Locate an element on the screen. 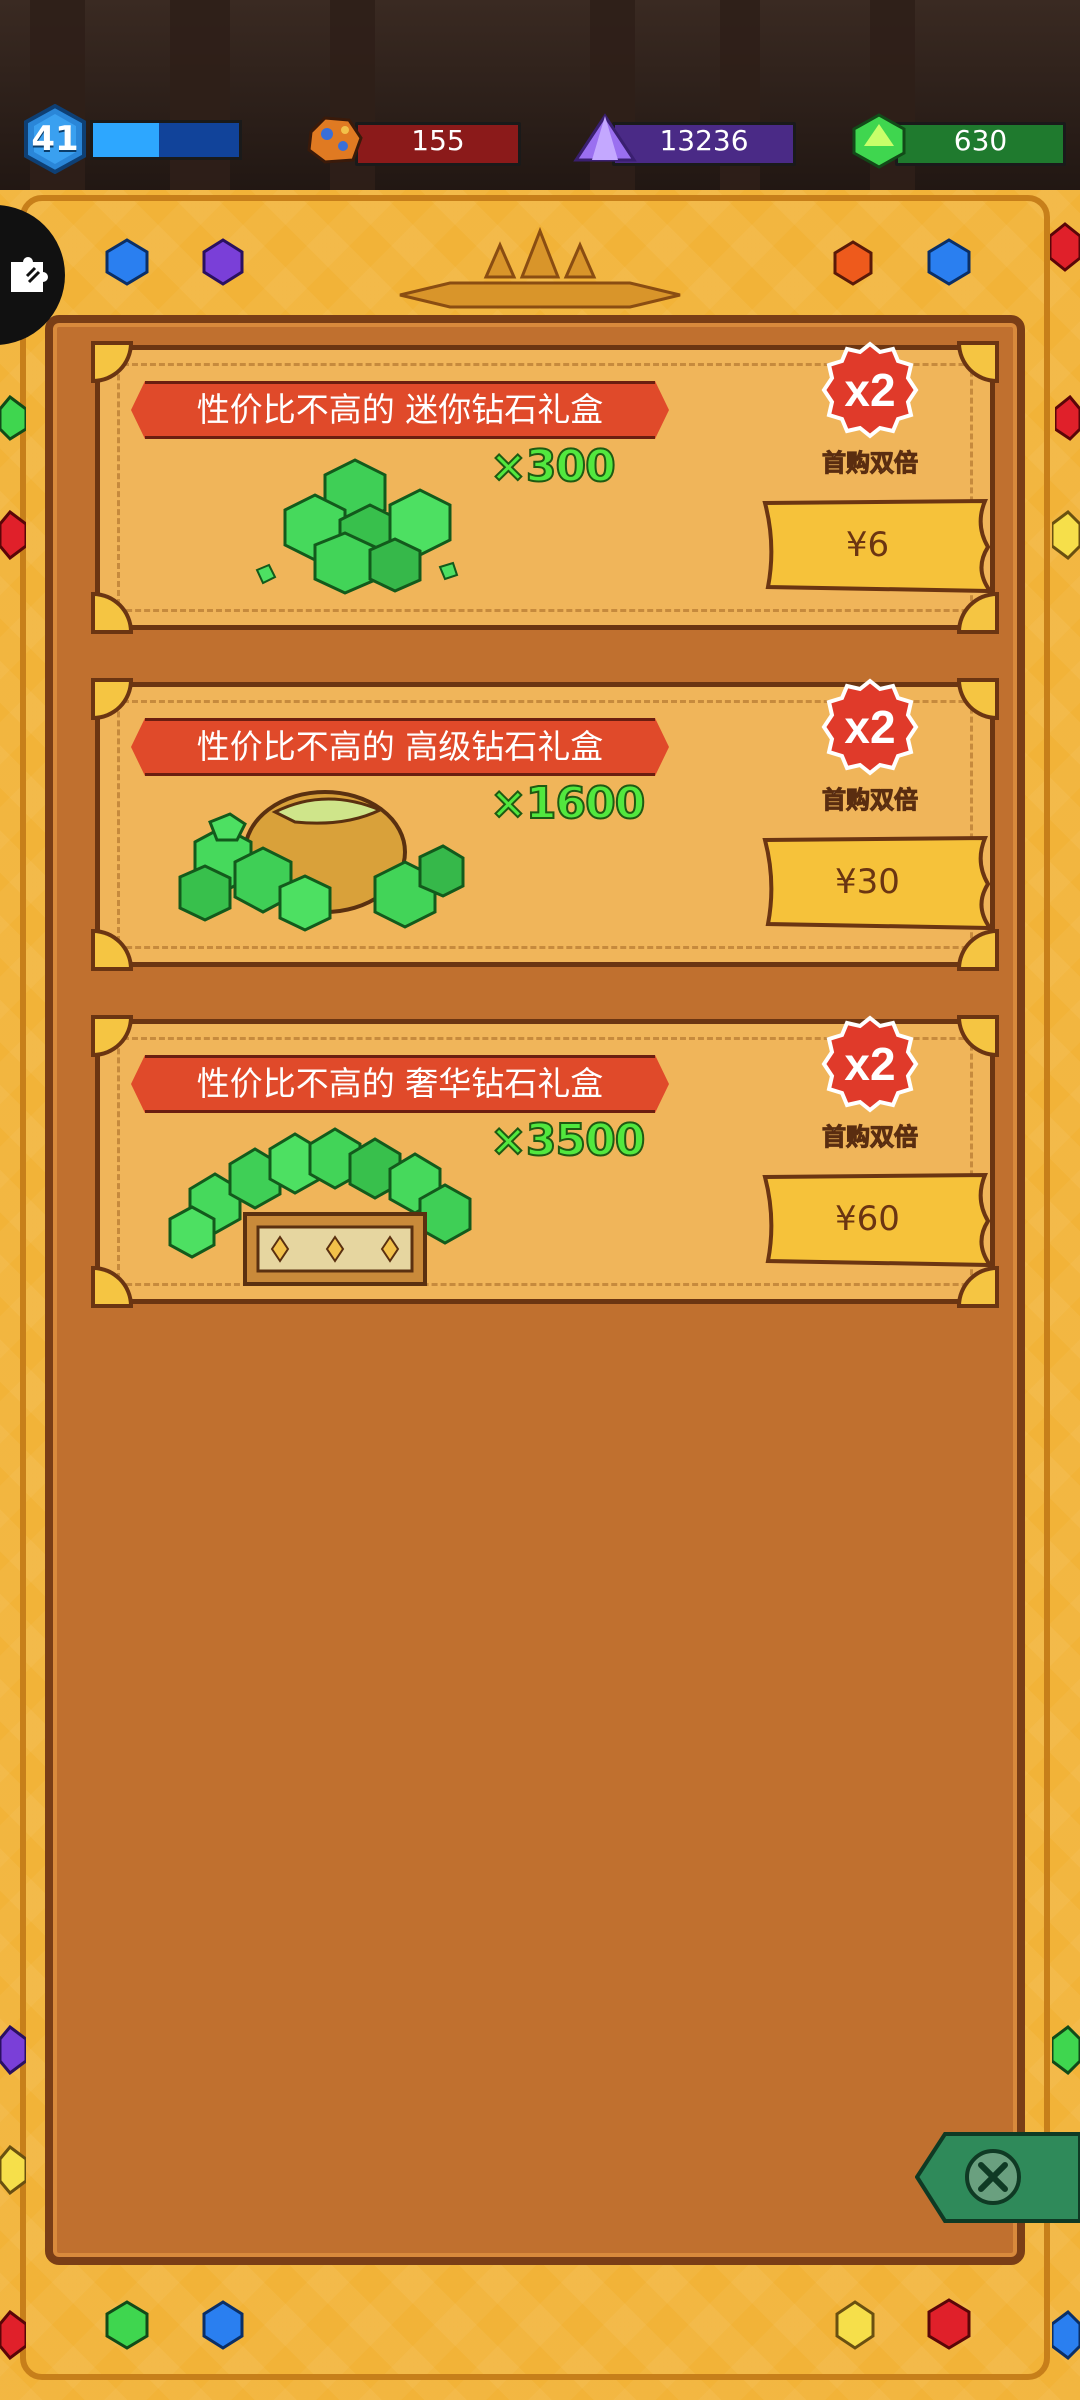 The width and height of the screenshot is (1080, 2400). offer-card-premium: 性价比不高的 高级钻石礼盒 ×1600 x2 首购双倍 ¥30 is located at coordinates (545, 824).